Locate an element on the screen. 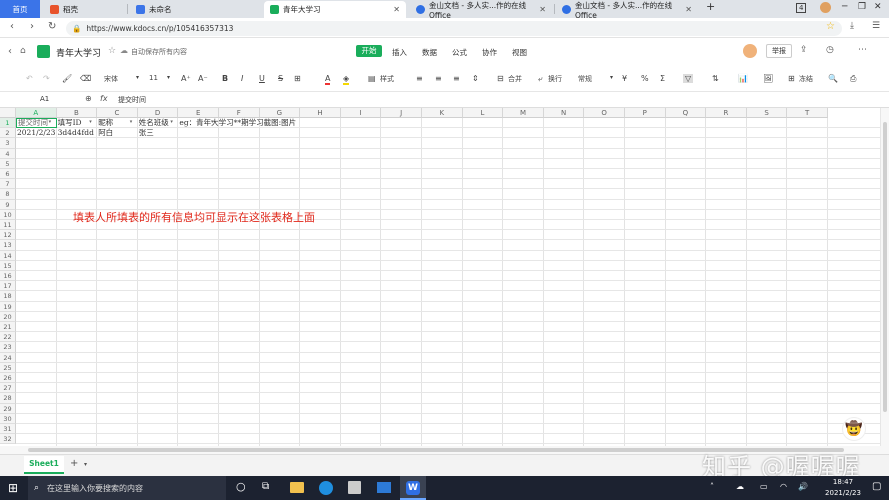  favorite-star-icon: ☆ is located at coordinates (830, 26).